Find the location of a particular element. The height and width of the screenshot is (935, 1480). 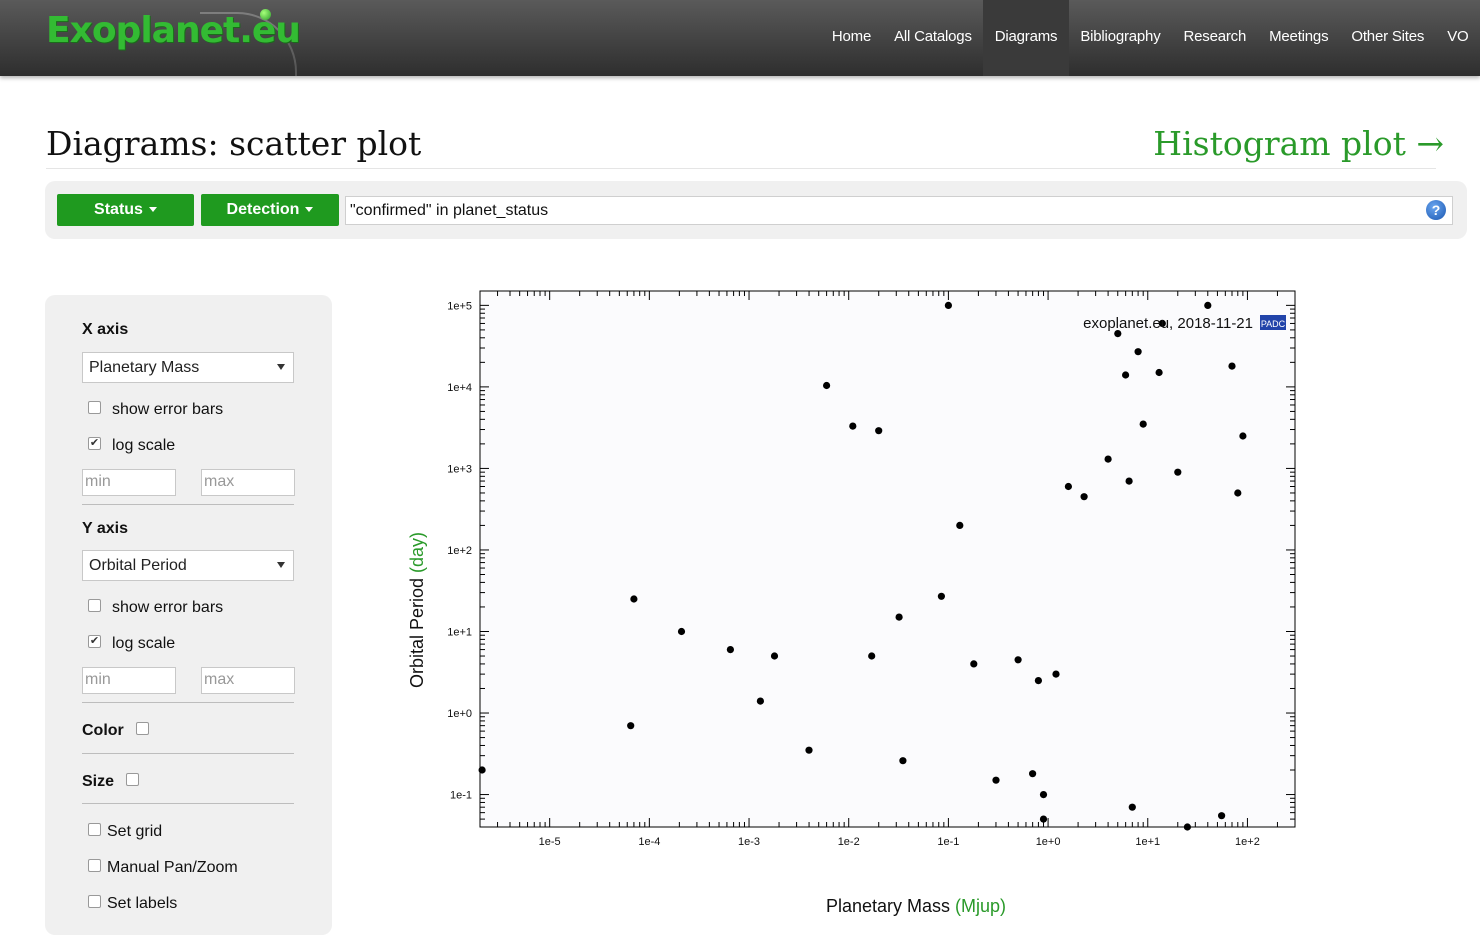

set-grid-label: Set grid is located at coordinates (135, 831).